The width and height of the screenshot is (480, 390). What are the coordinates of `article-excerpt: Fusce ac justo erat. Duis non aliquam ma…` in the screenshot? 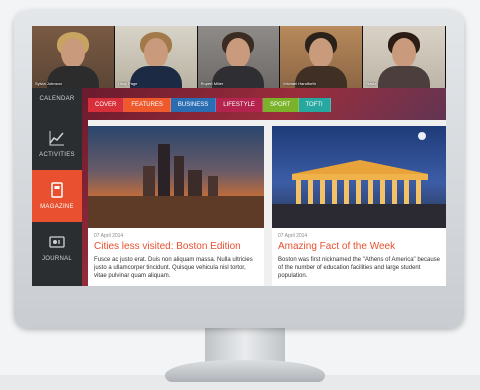 It's located at (173, 268).